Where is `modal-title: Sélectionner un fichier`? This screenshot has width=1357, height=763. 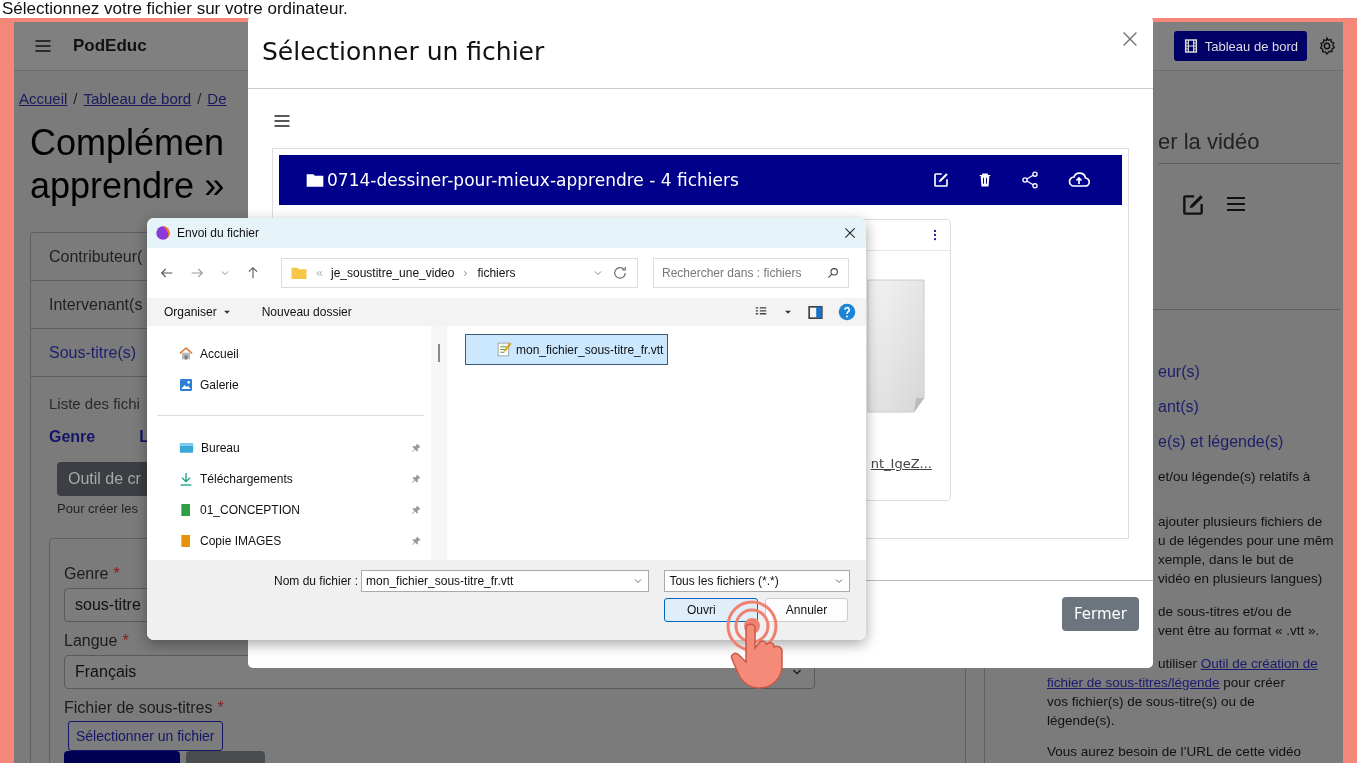 modal-title: Sélectionner un fichier is located at coordinates (403, 51).